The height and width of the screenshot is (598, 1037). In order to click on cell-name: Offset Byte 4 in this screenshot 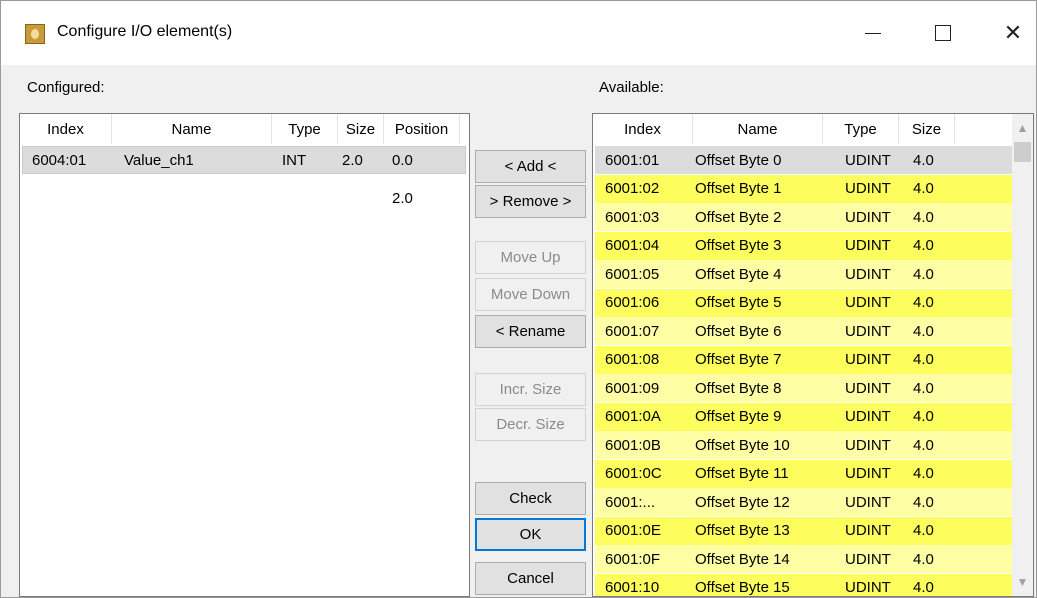, I will do `click(738, 274)`.